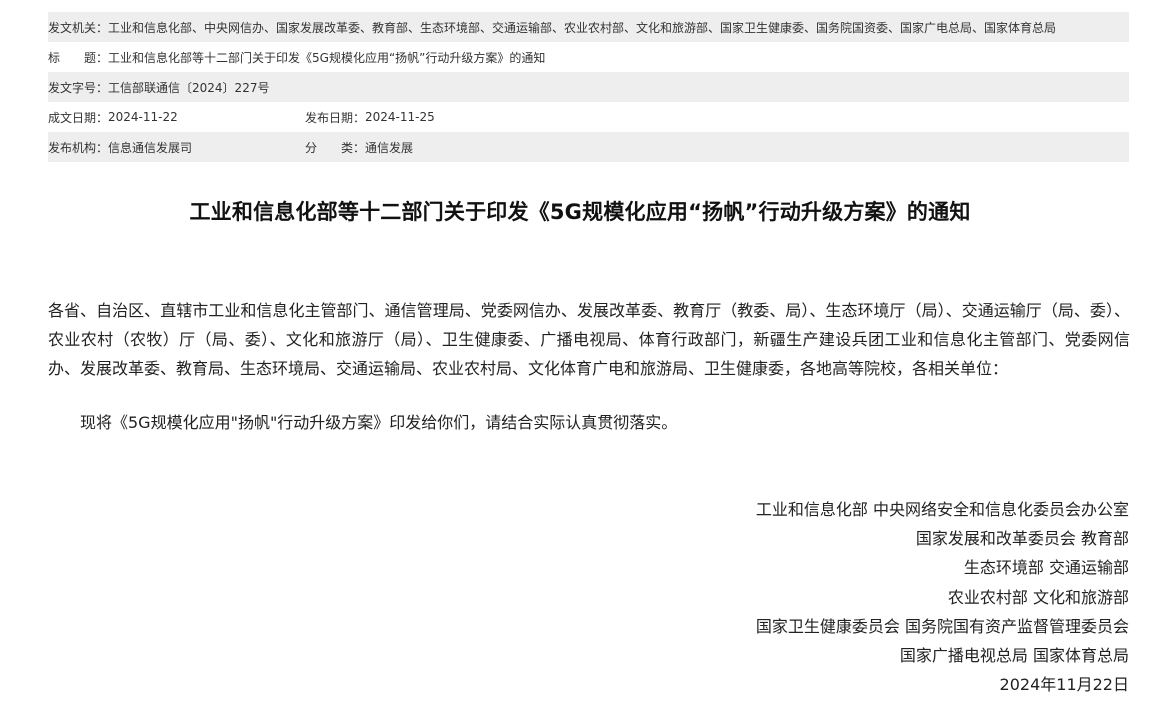 Image resolution: width=1160 pixels, height=712 pixels. I want to click on body-paragraph: 现将《5G规模化应用"扬帆"行动升级方案》印发给你们，请结合实际认真贯彻落实。, so click(379, 422).